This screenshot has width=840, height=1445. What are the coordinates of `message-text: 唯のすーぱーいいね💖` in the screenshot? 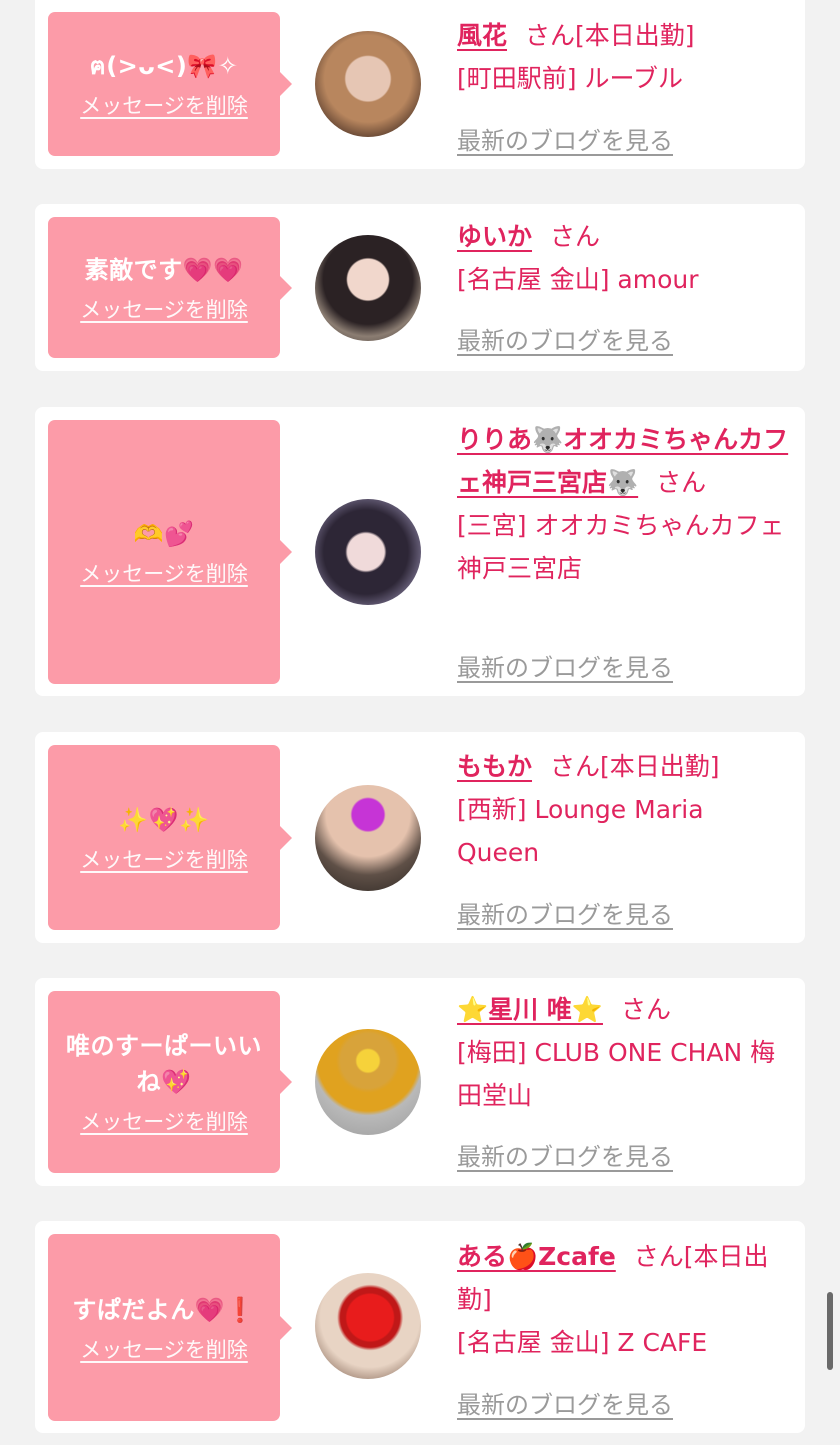 It's located at (164, 1064).